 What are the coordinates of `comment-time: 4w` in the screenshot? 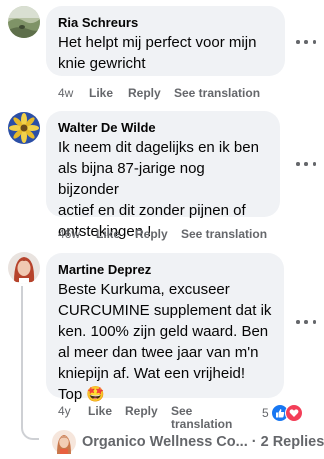 It's located at (65, 93).